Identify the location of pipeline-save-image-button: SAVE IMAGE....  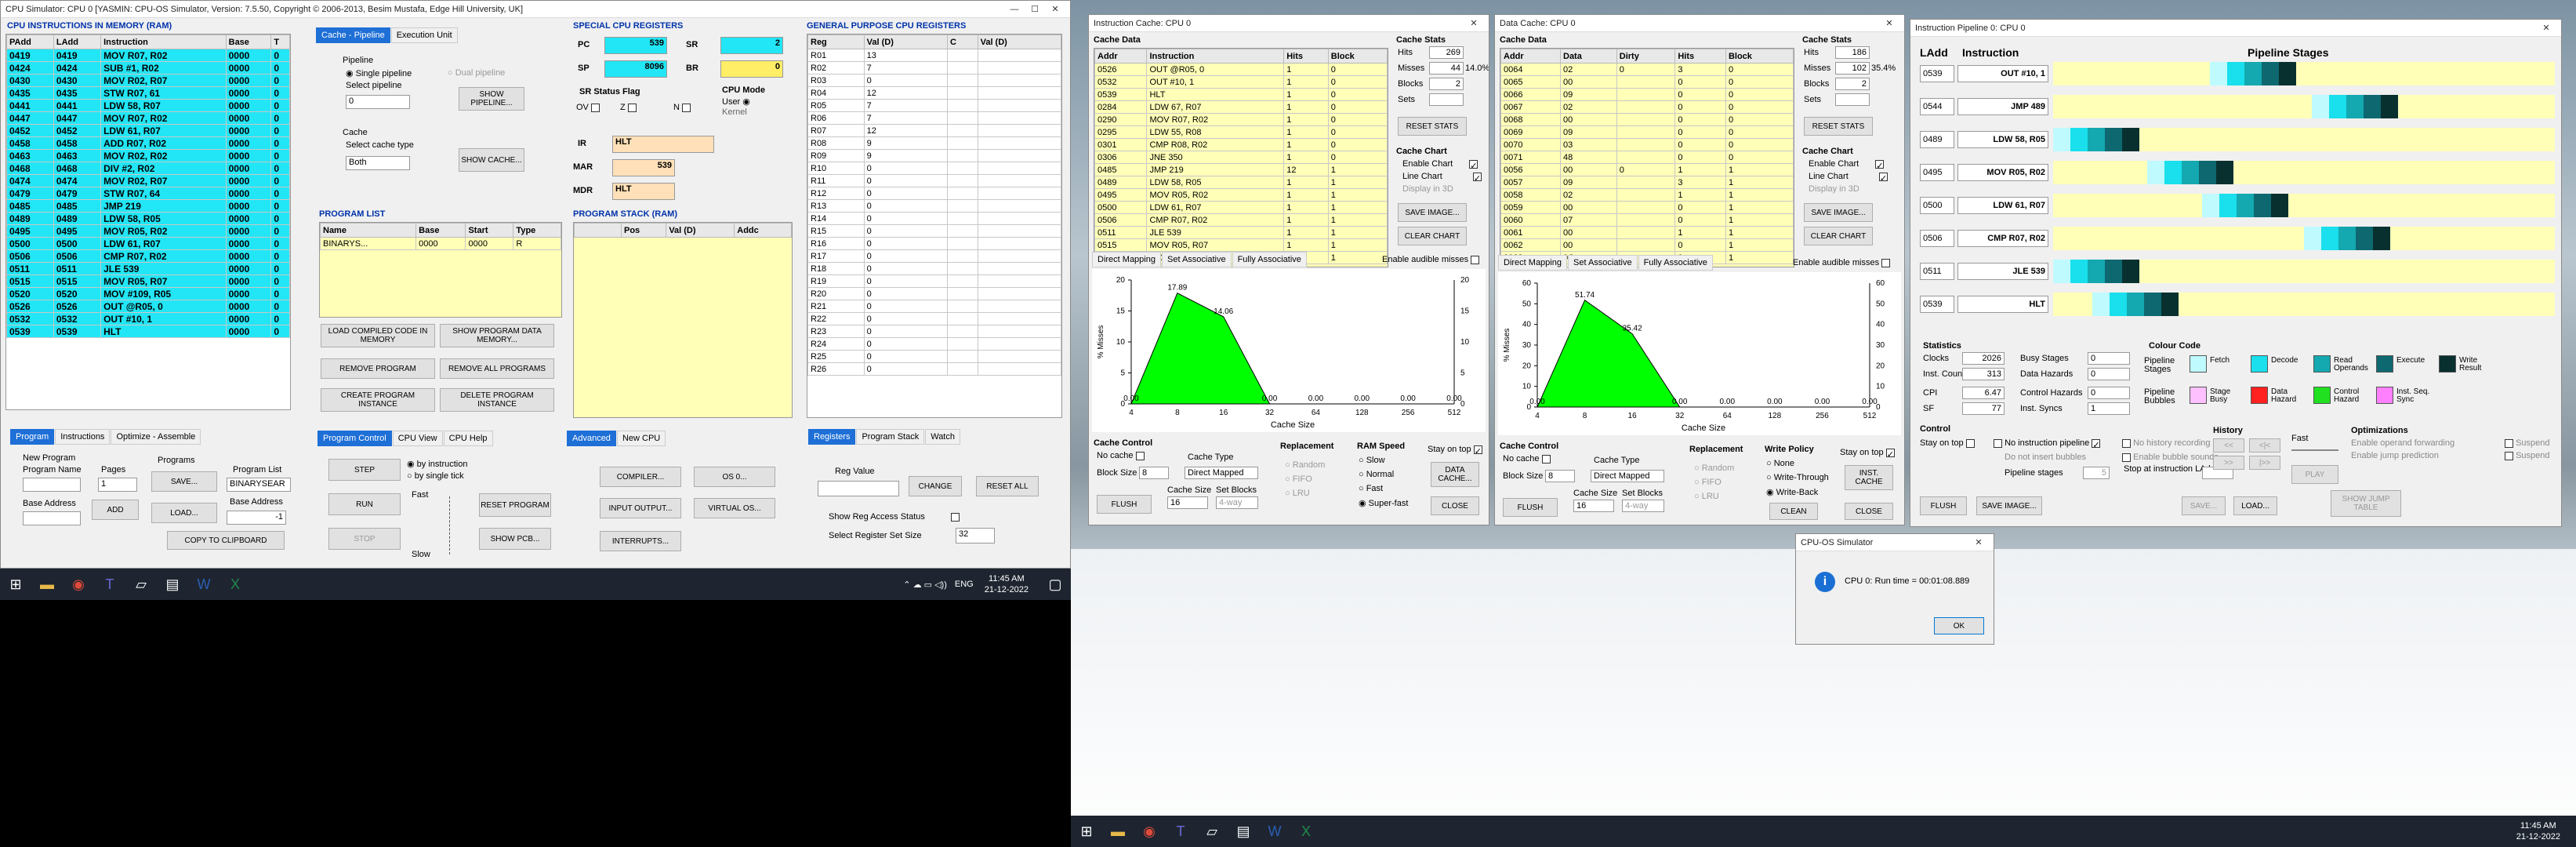
(2009, 505).